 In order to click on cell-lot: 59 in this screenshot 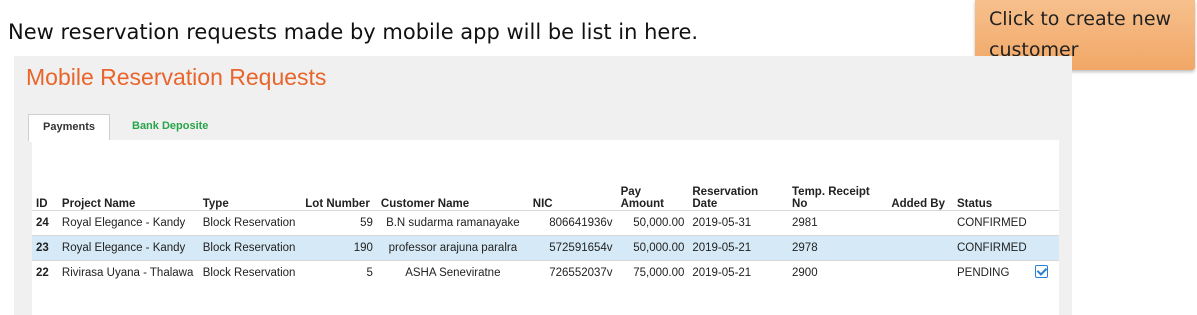, I will do `click(339, 223)`.